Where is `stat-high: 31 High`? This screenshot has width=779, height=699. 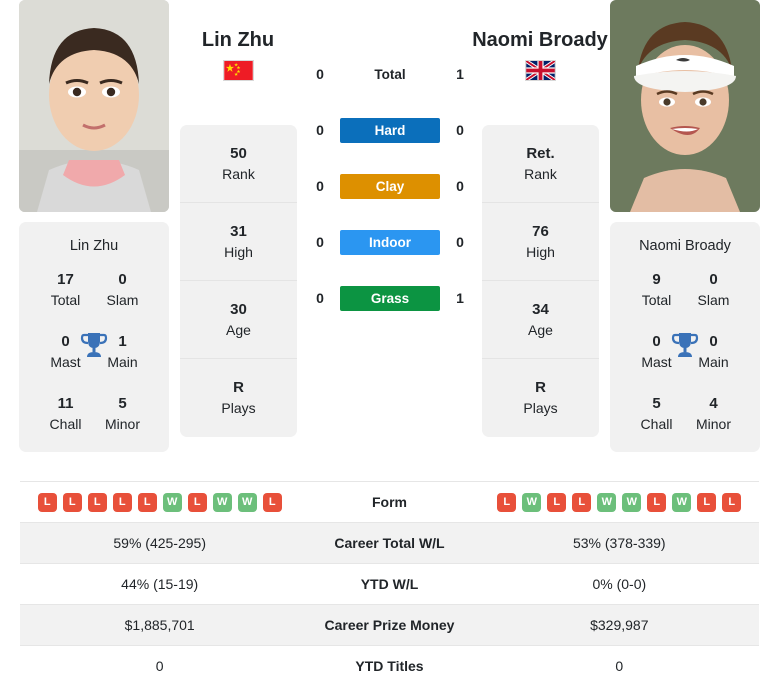 stat-high: 31 High is located at coordinates (238, 242).